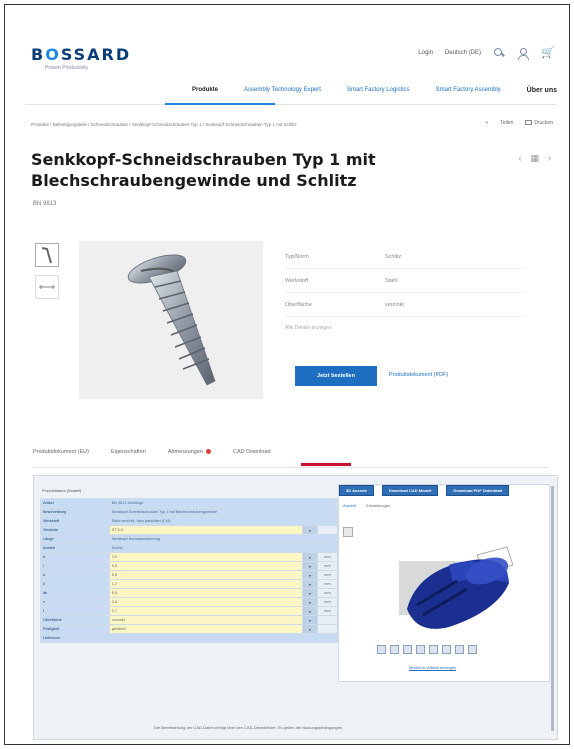 The height and width of the screenshot is (749, 574). Describe the element at coordinates (327, 629) in the screenshot. I see `cad-param-unit` at that location.